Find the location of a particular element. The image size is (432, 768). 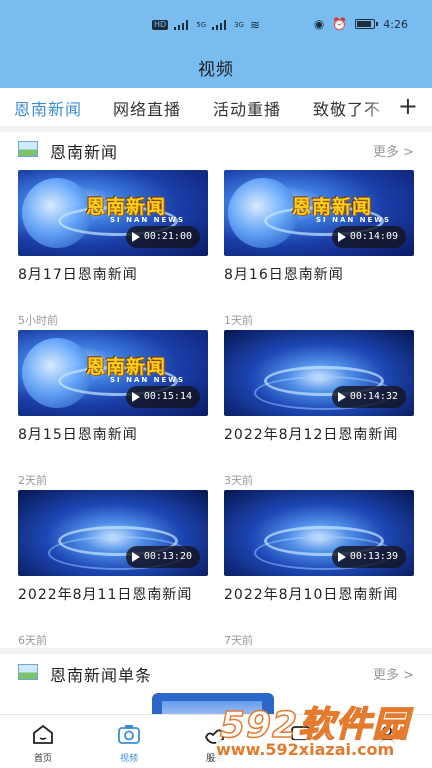

video-card: 00:13:39 2022年8月10日恩南新闻 7天前 is located at coordinates (319, 569).